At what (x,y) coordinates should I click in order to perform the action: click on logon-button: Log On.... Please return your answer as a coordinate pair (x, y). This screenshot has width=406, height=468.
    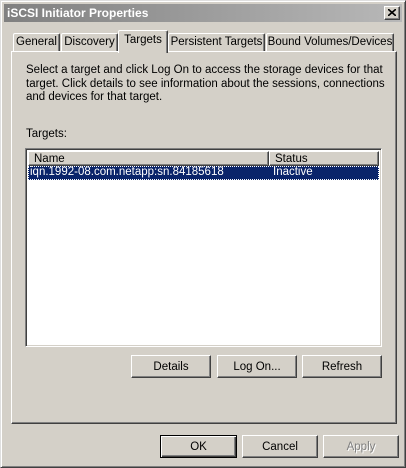
    Looking at the image, I should click on (257, 366).